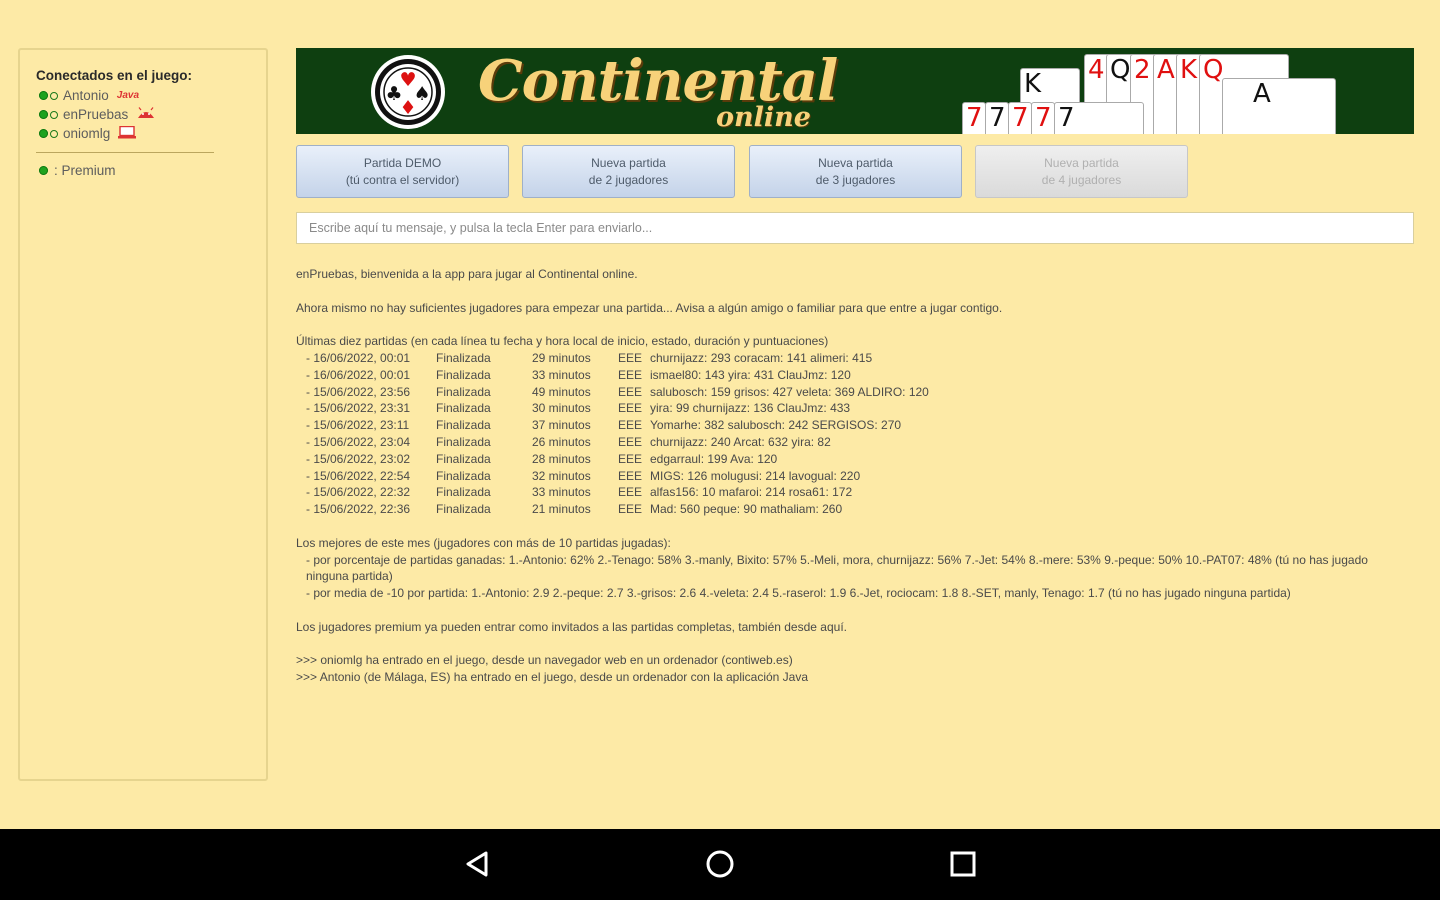 The width and height of the screenshot is (1440, 900). What do you see at coordinates (720, 864) in the screenshot?
I see `home-icon` at bounding box center [720, 864].